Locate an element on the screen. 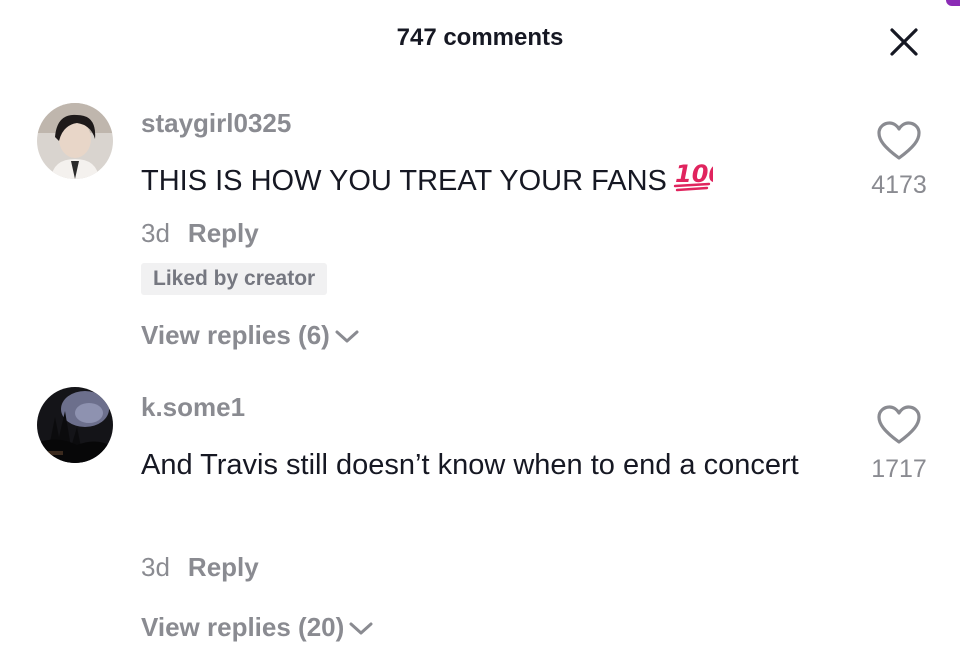 The image size is (960, 652). comments-count-title: 747 comments is located at coordinates (480, 37).